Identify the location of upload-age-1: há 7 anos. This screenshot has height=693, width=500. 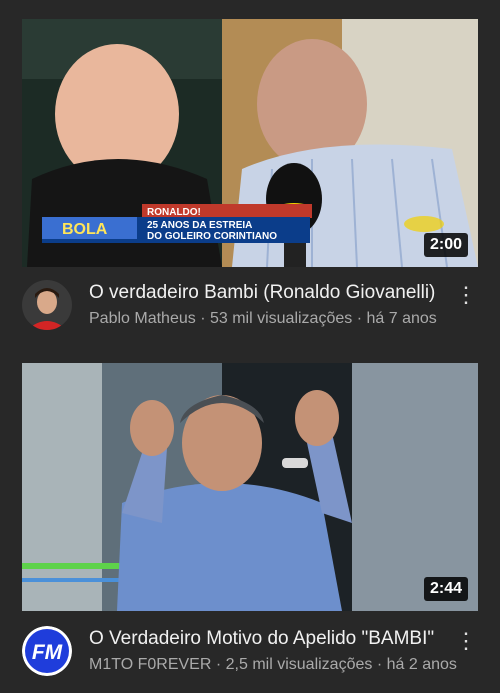
(401, 318).